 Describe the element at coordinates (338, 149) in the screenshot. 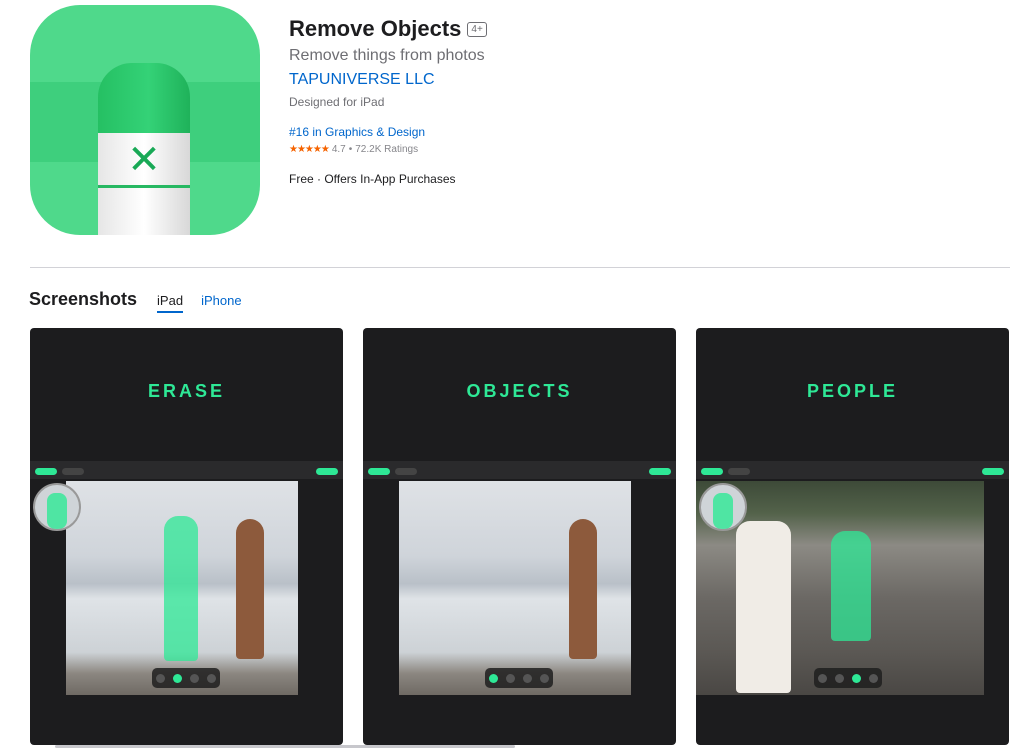

I see `rating-value: 4.7` at that location.